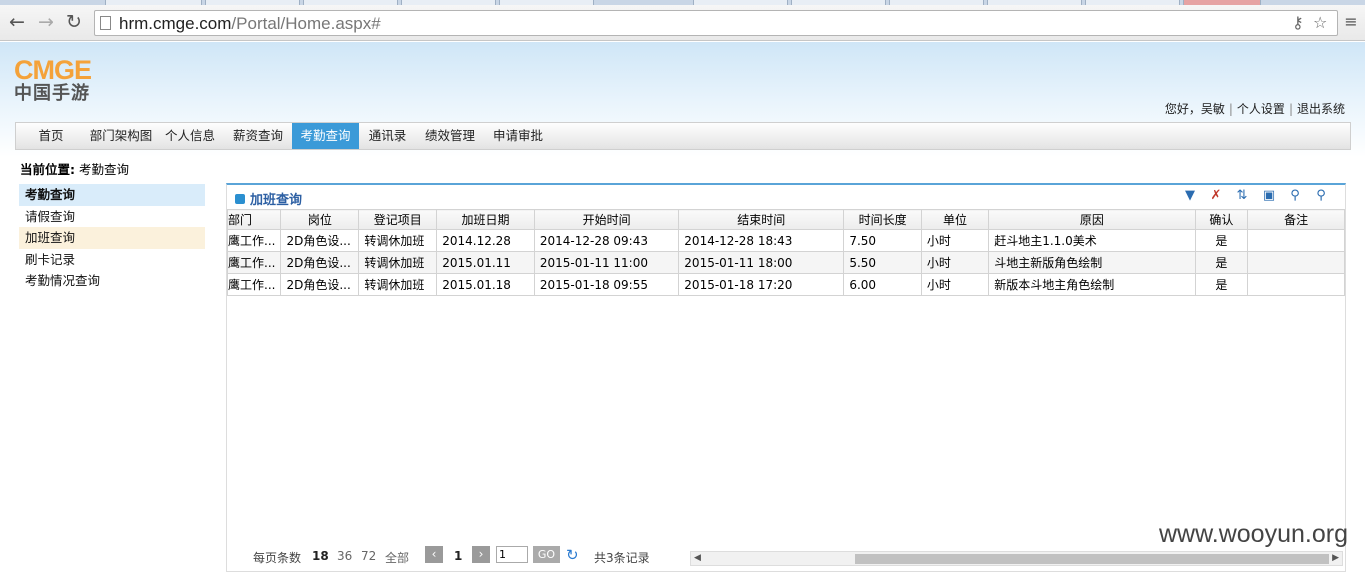 This screenshot has height=572, width=1365. Describe the element at coordinates (1221, 219) in the screenshot. I see `col-header: 确认` at that location.